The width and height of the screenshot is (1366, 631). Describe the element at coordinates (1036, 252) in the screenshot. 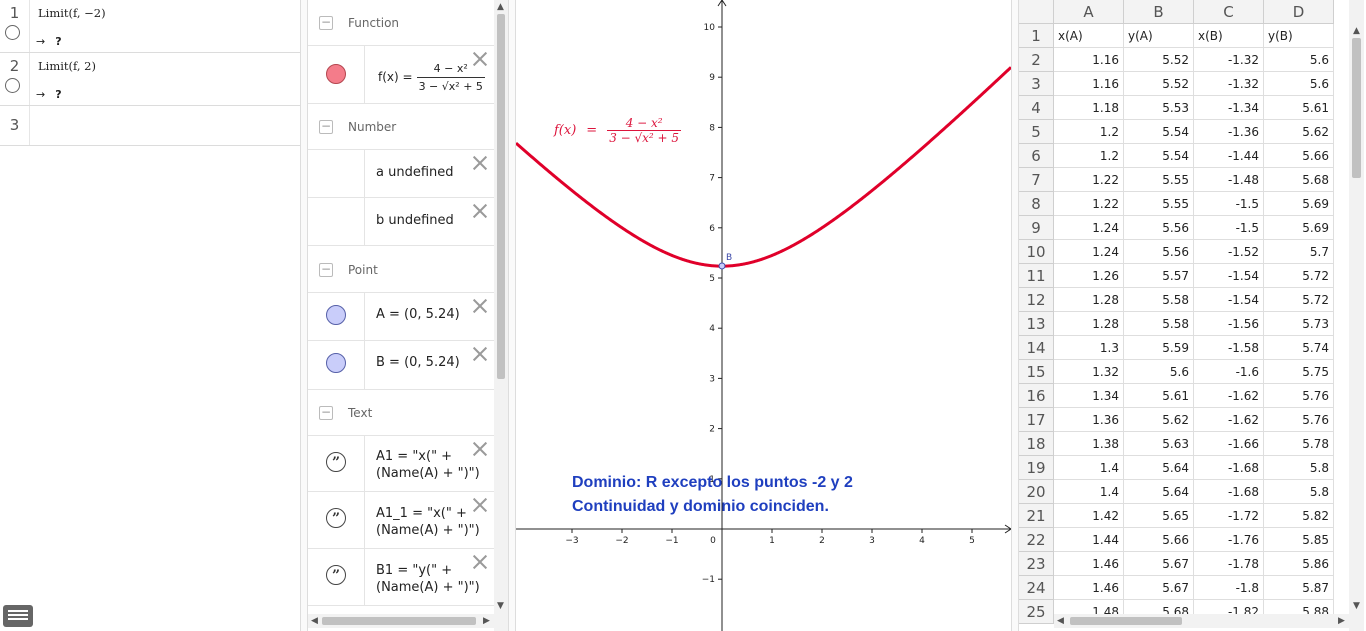

I see `row-header: 10` at that location.